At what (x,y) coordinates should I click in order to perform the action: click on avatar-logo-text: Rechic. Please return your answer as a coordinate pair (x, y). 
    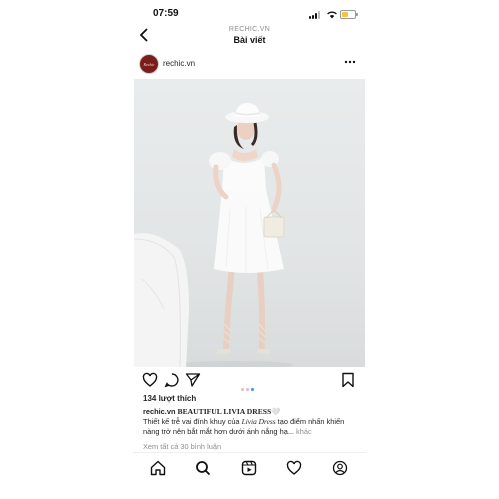
    Looking at the image, I should click on (149, 64).